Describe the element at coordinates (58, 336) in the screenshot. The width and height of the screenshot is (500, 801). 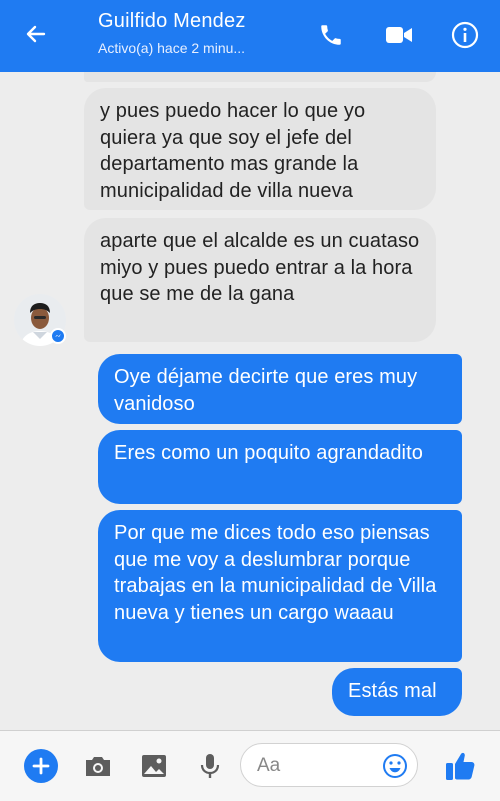
I see `messenger-badge-icon` at that location.